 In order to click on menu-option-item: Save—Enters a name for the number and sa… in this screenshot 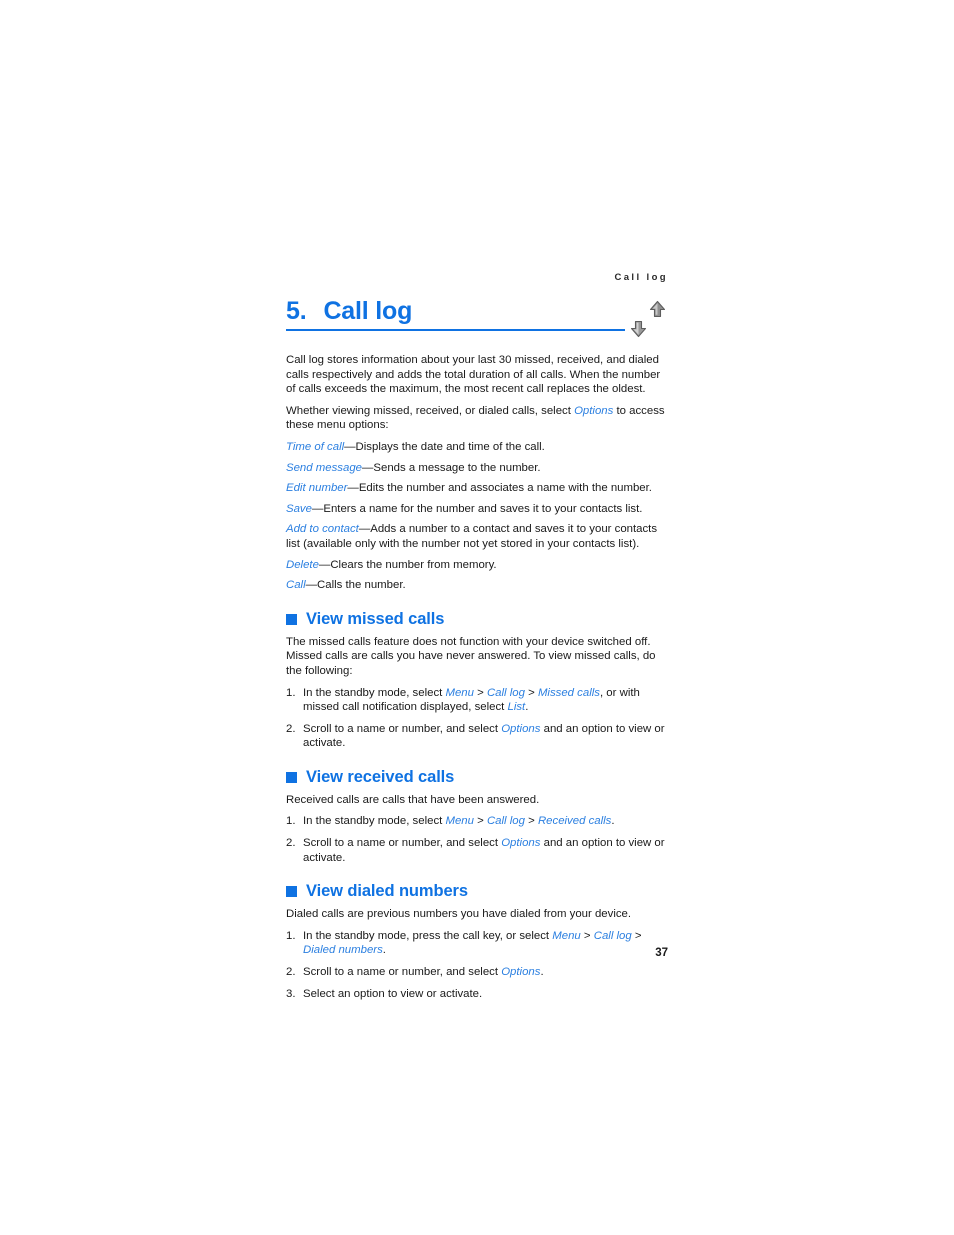, I will do `click(478, 509)`.